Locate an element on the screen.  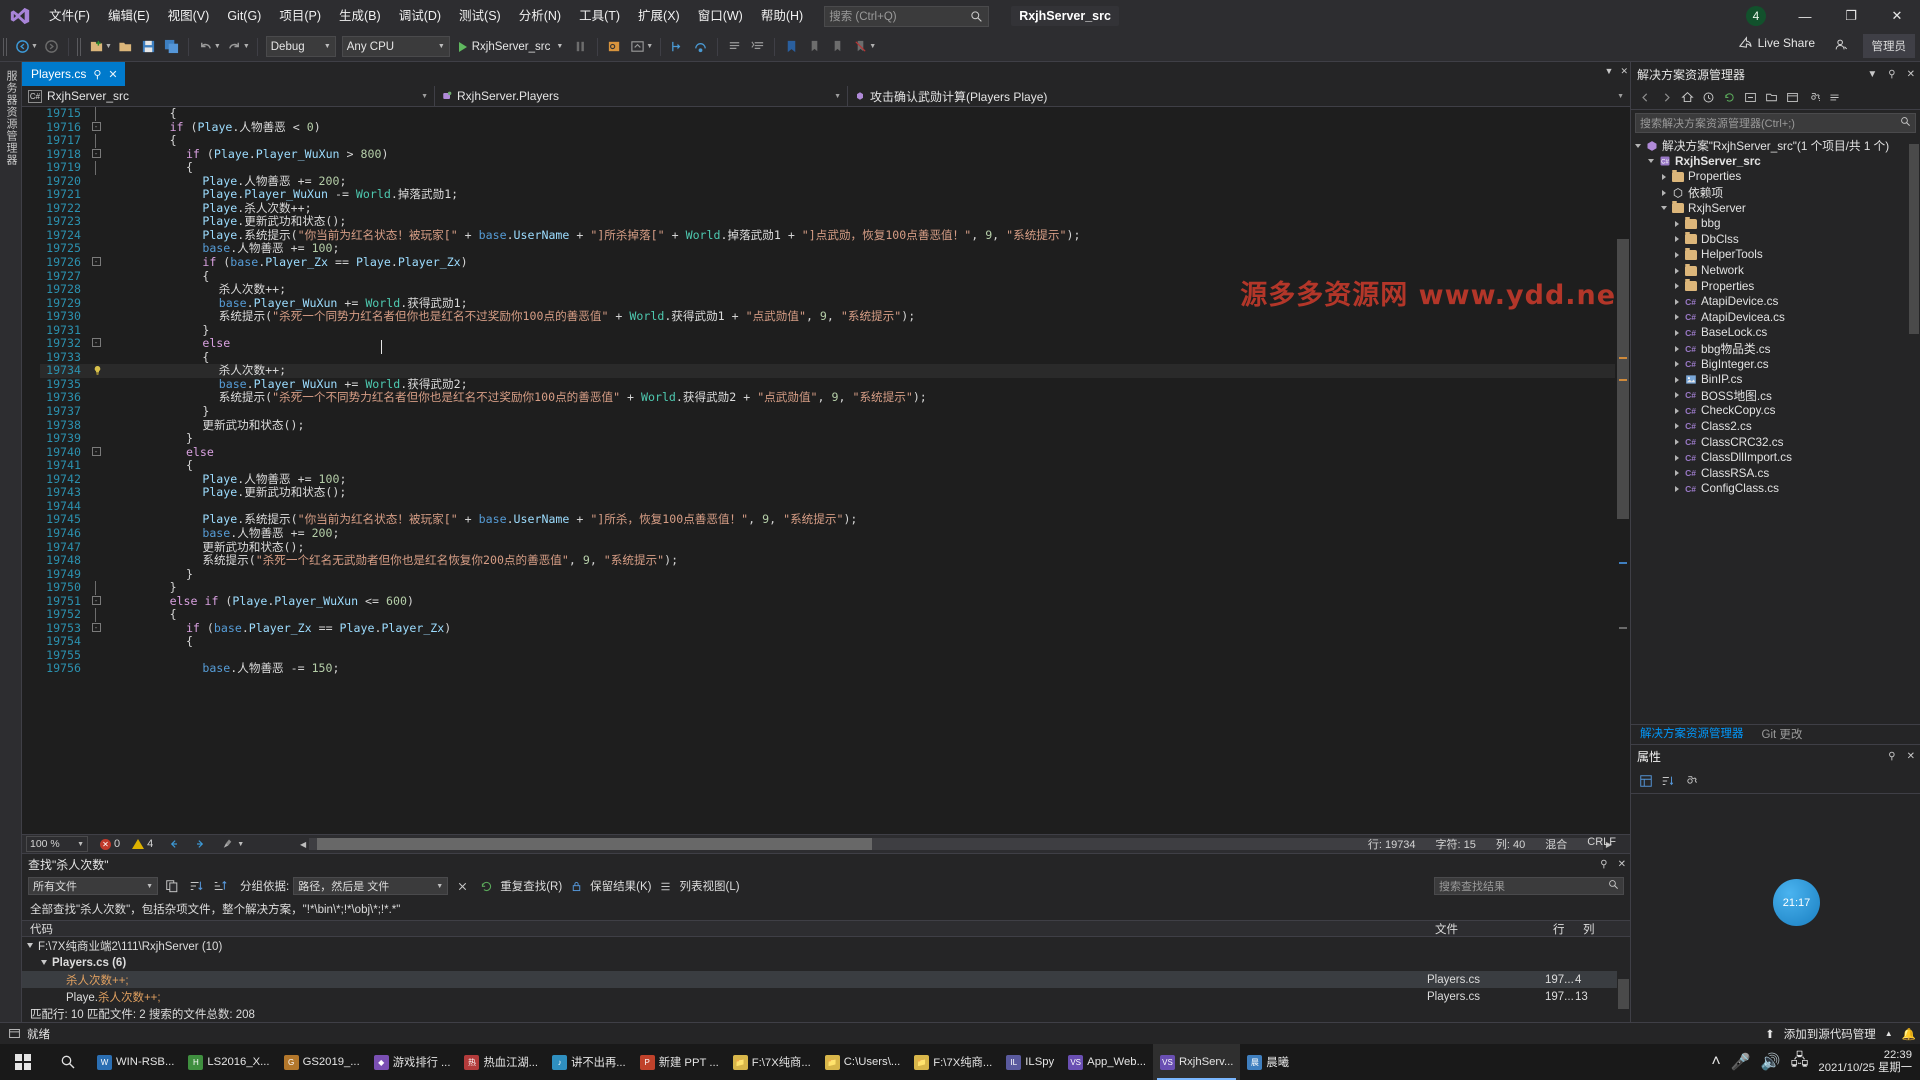
copy-results-button is located at coordinates (172, 886).